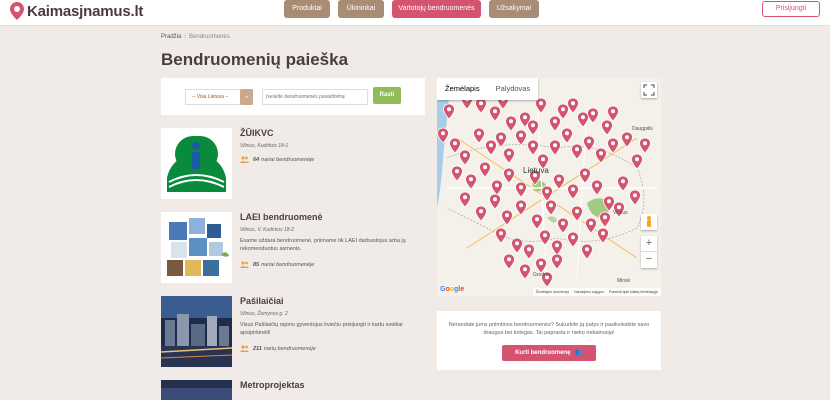 Image resolution: width=830 pixels, height=400 pixels. I want to click on site-logo: Kaimasjnamus.lt, so click(76, 11).